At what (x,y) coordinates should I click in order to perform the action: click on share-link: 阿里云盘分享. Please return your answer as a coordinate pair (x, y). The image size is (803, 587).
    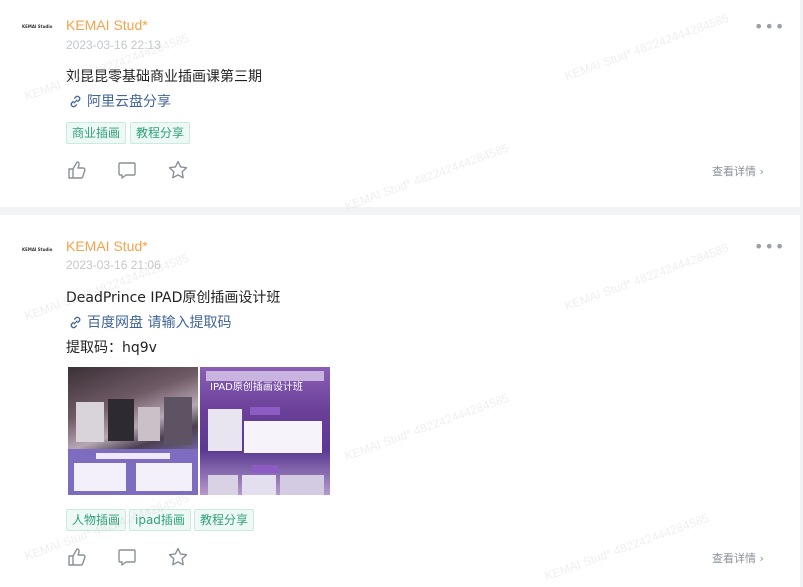
    Looking at the image, I should click on (119, 101).